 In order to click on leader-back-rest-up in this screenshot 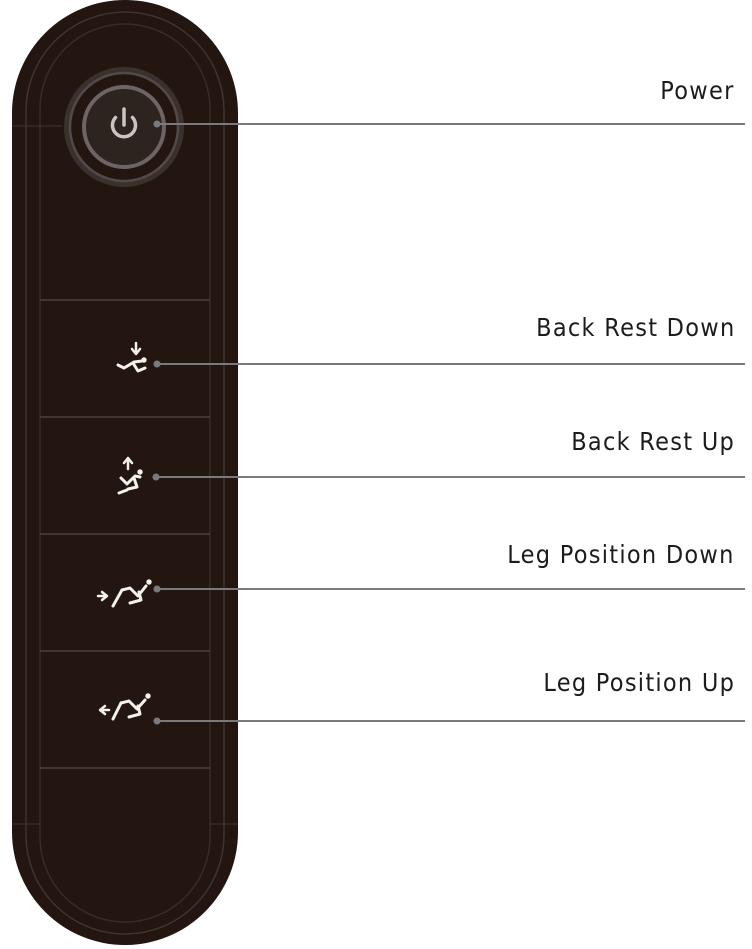, I will do `click(448, 477)`.